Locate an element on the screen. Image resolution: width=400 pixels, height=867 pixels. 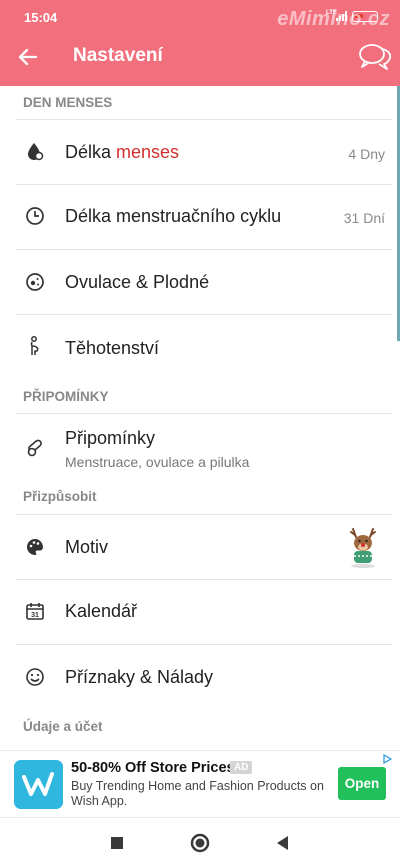
section-header-customize: Přizpůsobit is located at coordinates (60, 496).